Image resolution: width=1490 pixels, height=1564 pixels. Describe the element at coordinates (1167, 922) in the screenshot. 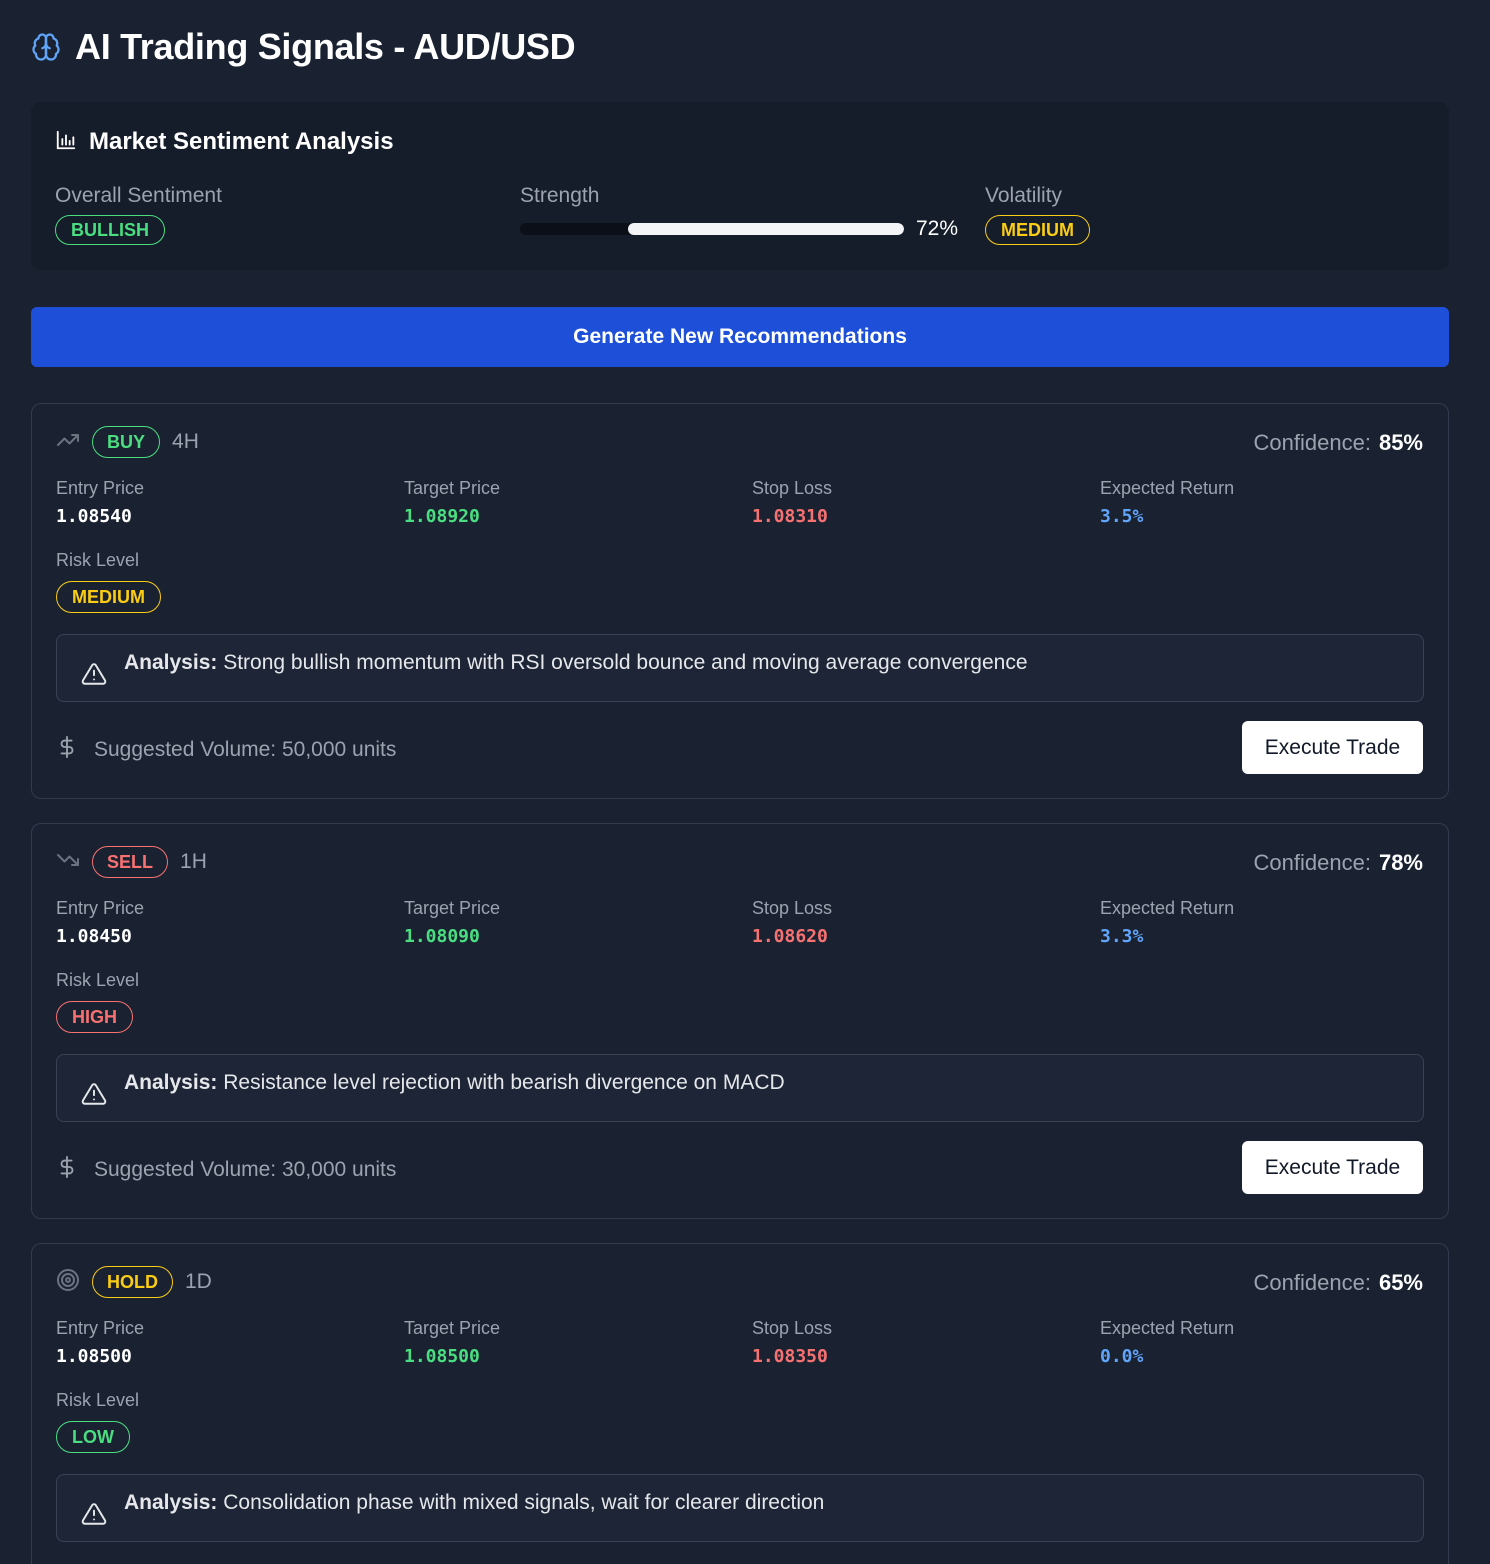

I see `expected-return: Expected Return 3.3%` at that location.